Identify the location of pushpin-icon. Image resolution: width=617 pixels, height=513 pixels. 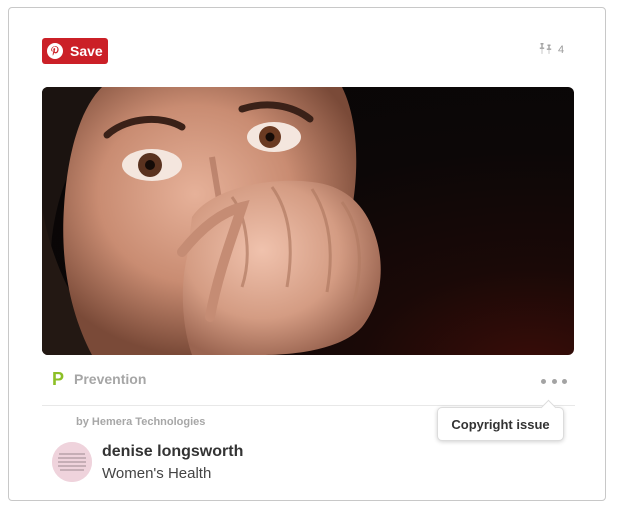
(546, 50).